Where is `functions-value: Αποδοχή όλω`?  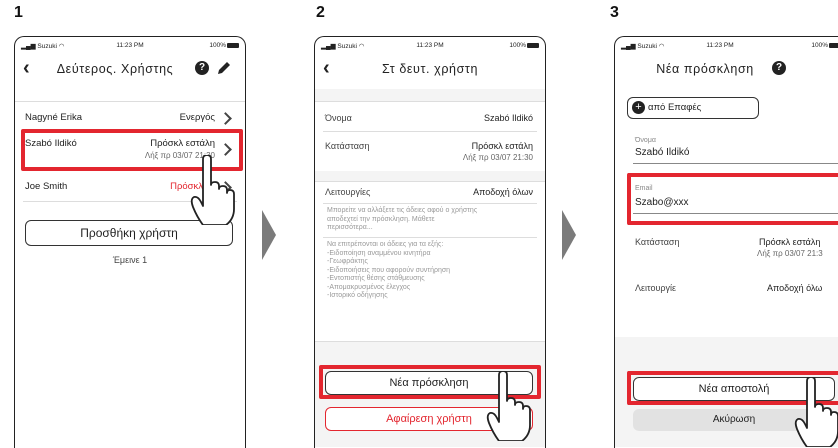 functions-value: Αποδοχή όλω is located at coordinates (795, 288).